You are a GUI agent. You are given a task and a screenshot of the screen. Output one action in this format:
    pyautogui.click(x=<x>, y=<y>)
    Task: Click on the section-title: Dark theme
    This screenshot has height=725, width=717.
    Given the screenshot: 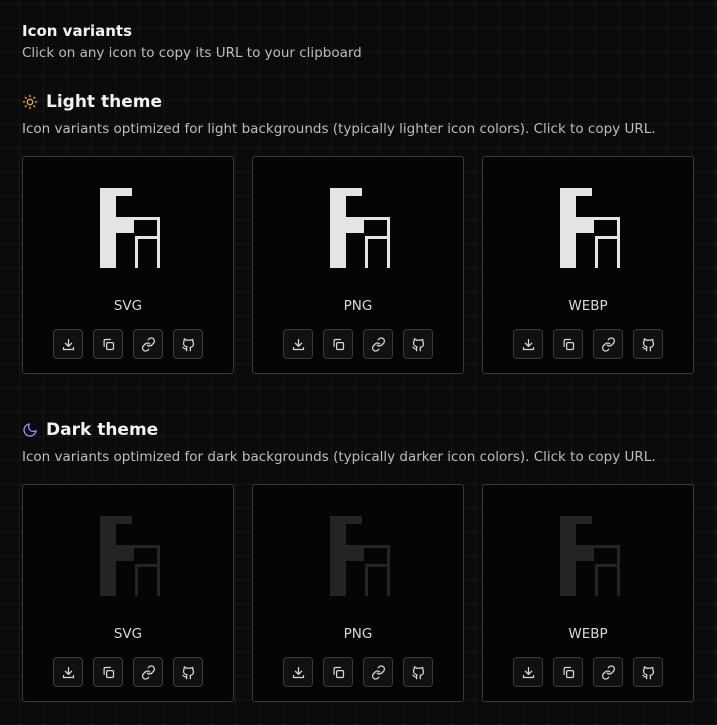 What is the action you would take?
    pyautogui.click(x=102, y=430)
    